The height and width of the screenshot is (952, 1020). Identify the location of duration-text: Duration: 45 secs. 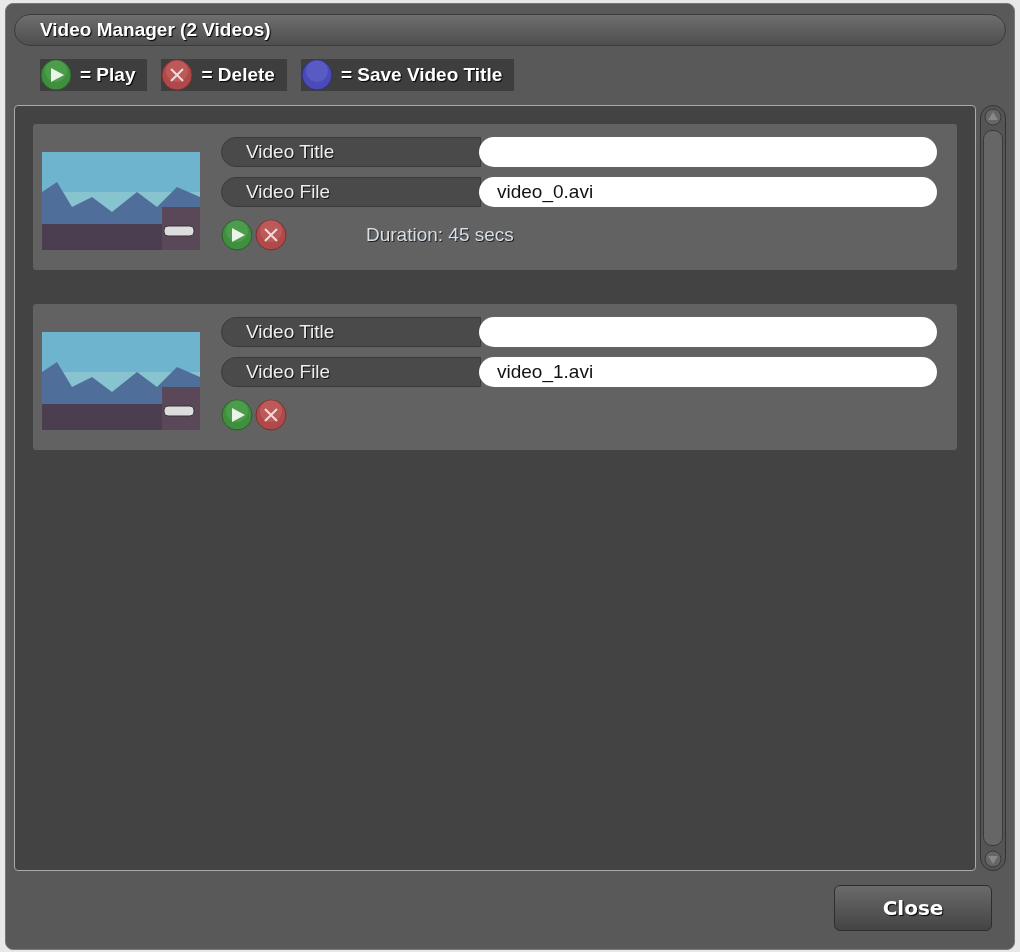
(440, 235).